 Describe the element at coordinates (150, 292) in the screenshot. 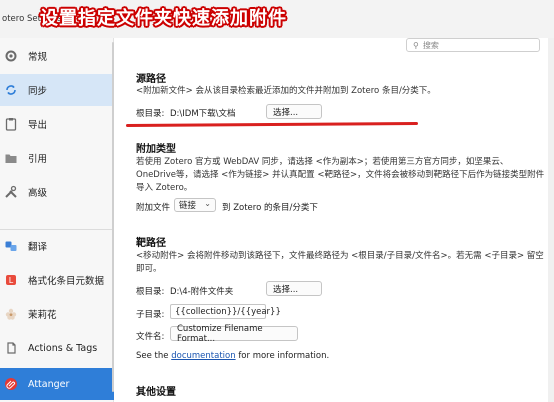

I see `target-root-label: 根目录:` at that location.